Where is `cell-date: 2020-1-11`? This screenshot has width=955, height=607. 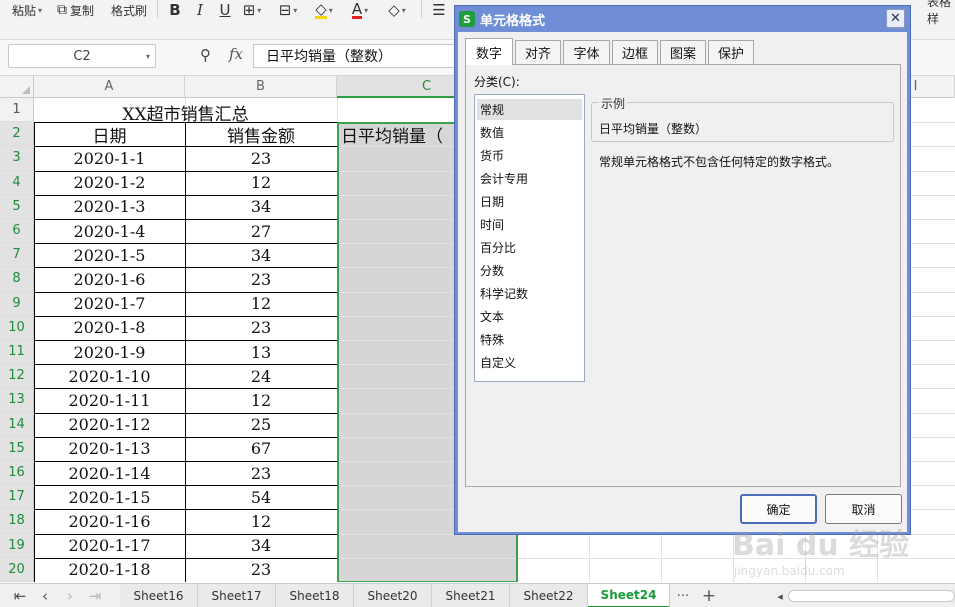
cell-date: 2020-1-11 is located at coordinates (109, 400).